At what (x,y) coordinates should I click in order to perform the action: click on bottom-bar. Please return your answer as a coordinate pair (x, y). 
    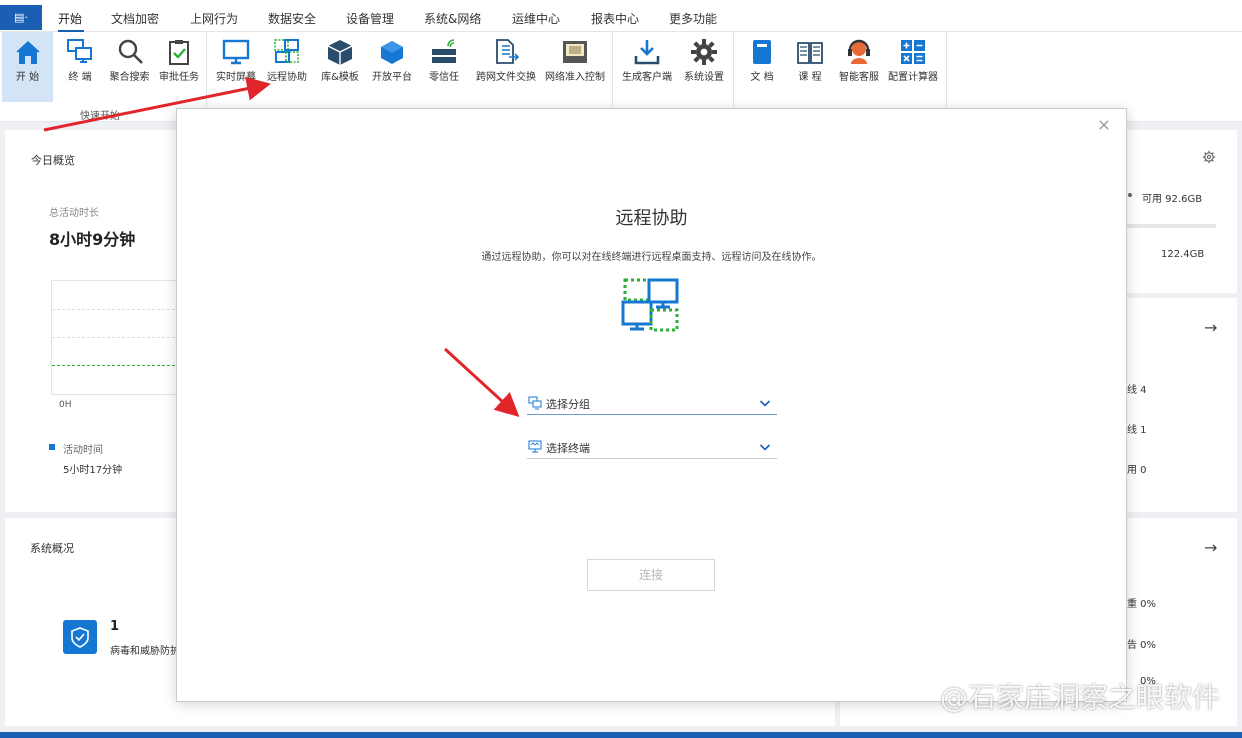
    Looking at the image, I should click on (621, 735).